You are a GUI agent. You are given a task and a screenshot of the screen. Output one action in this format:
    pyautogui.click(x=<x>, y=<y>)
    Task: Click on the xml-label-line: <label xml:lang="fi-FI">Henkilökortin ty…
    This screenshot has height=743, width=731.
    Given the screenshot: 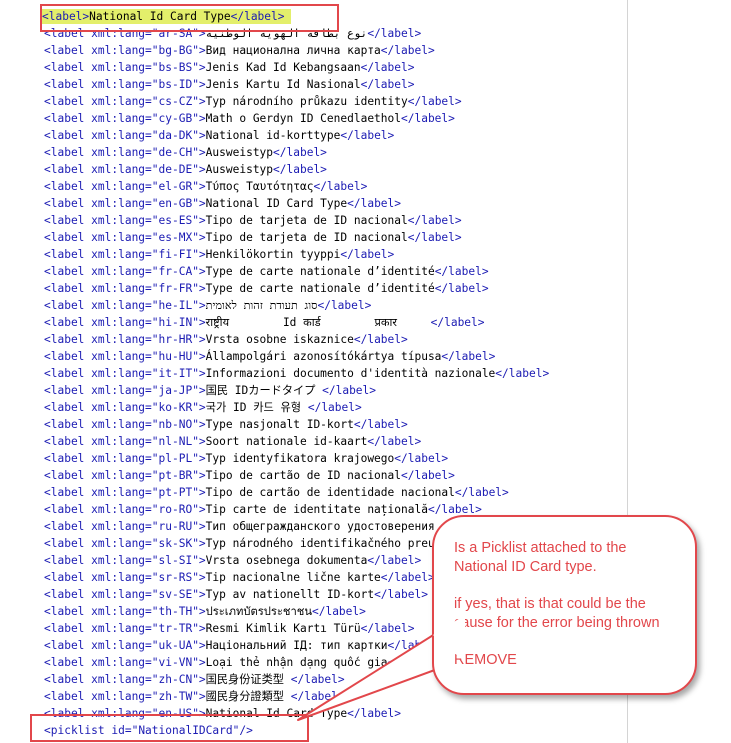 What is the action you would take?
    pyautogui.click(x=219, y=254)
    